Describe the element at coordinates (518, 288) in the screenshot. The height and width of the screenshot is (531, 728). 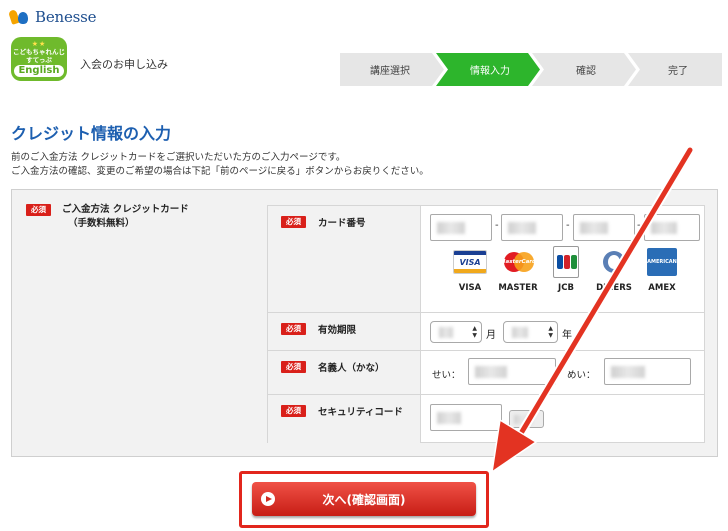
I see `card-brand-name: MASTER` at that location.